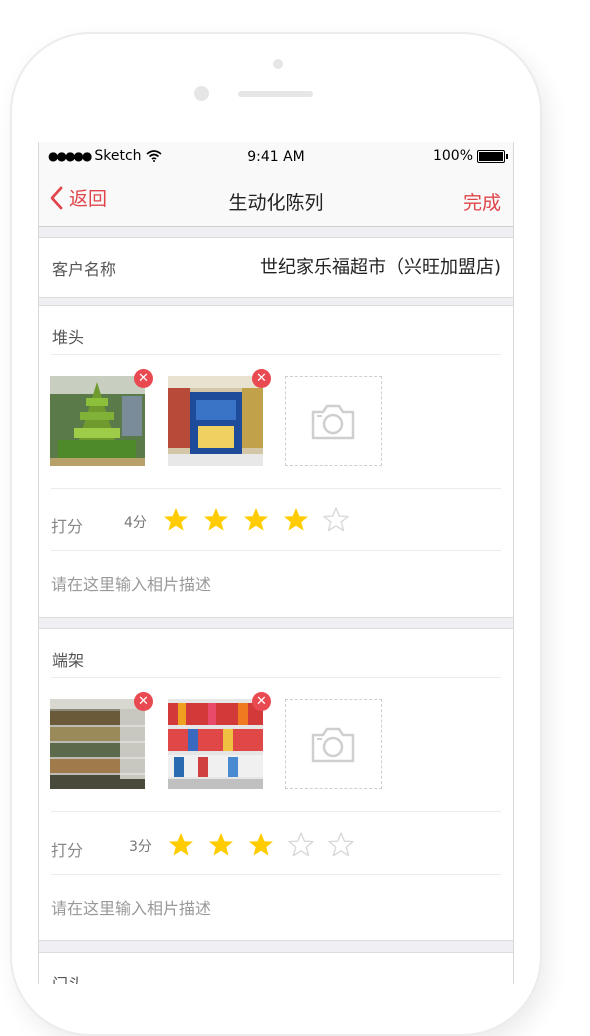 This screenshot has width=590, height=1036. Describe the element at coordinates (68, 337) in the screenshot. I see `section-title: 堆头` at that location.